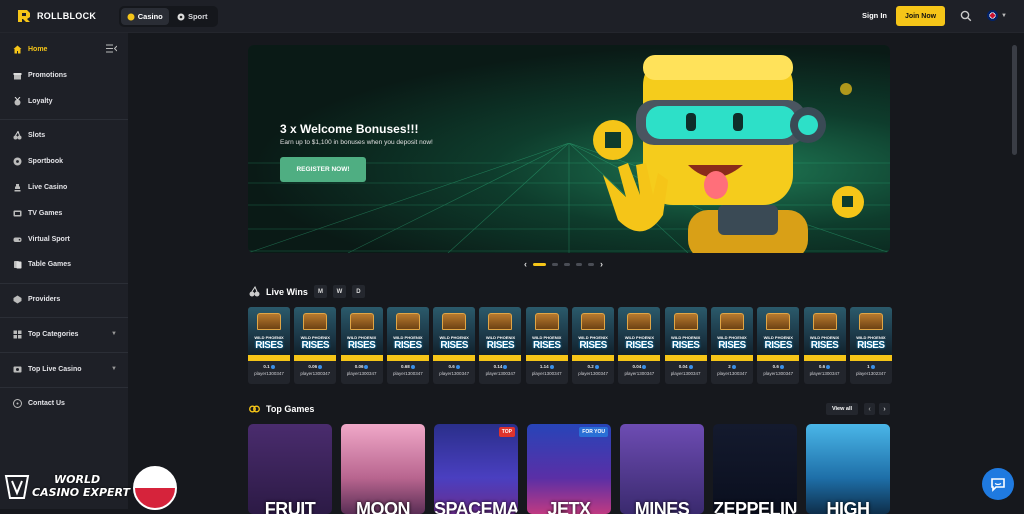 The width and height of the screenshot is (1024, 514). What do you see at coordinates (42, 264) in the screenshot?
I see `sidebar-item-table-games: Table Games` at bounding box center [42, 264].